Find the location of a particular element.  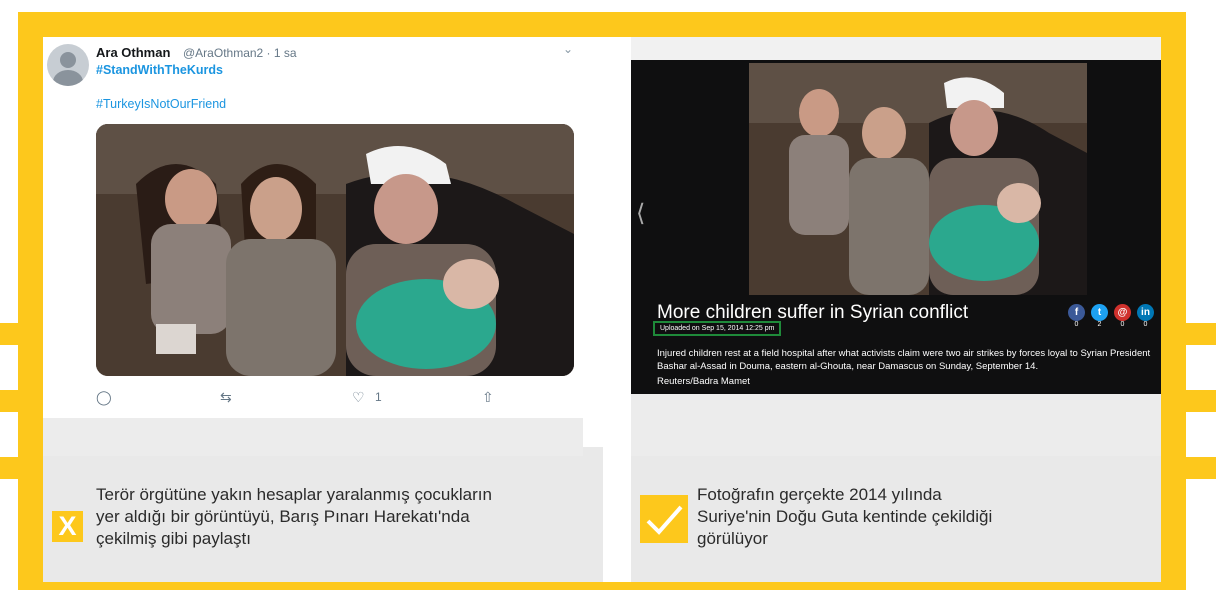

tweet-handle: @AraOthman2 · 1 sa is located at coordinates (240, 53).